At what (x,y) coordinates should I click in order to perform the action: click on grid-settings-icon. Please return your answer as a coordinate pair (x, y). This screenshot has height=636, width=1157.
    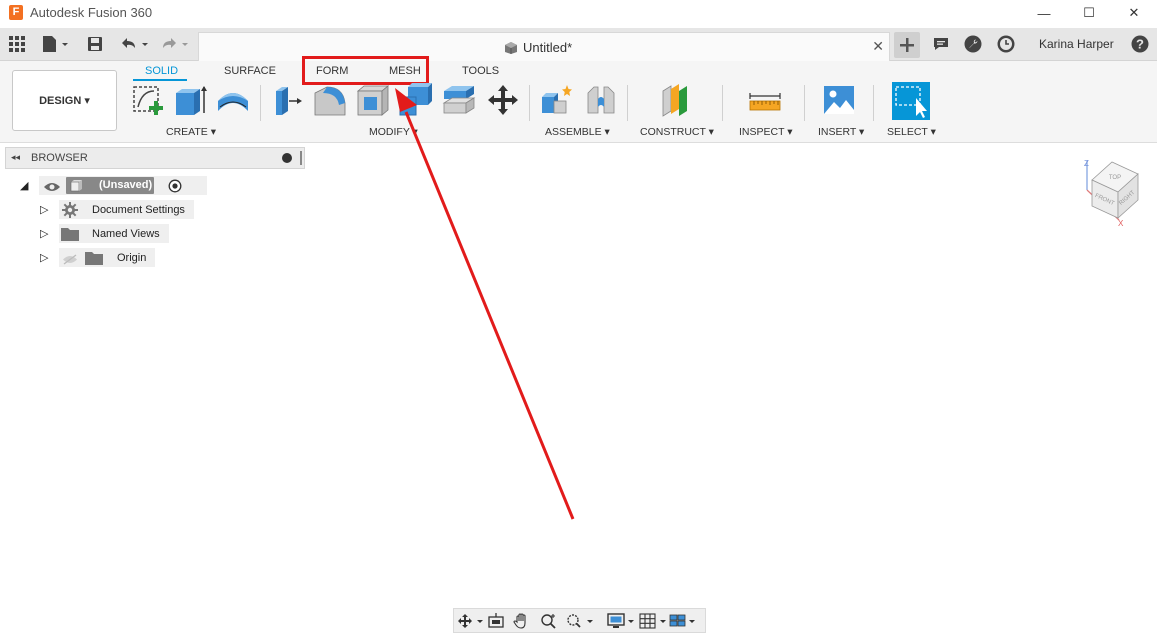
    Looking at the image, I should click on (654, 621).